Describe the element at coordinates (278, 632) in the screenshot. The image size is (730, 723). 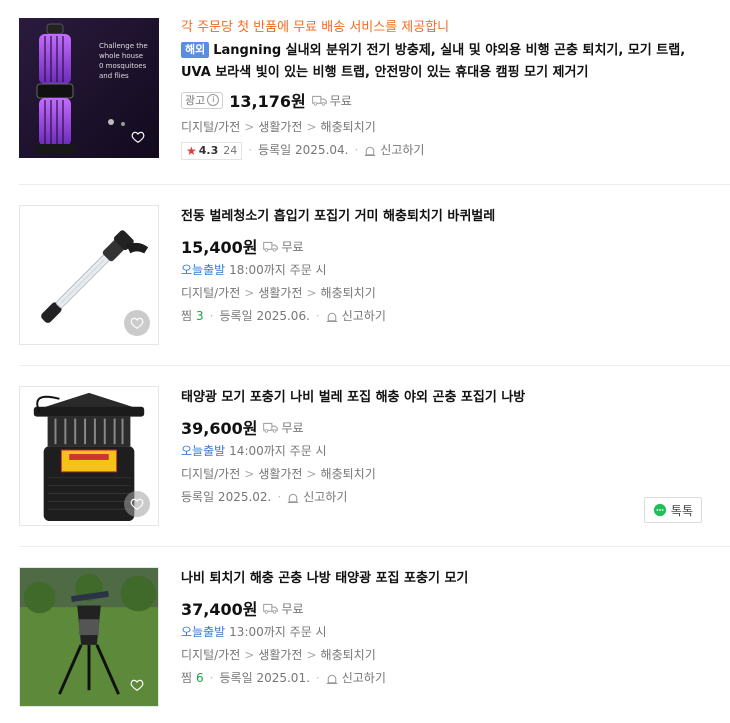
I see `delivery-cutoff: 13:00까지 주문 시` at that location.